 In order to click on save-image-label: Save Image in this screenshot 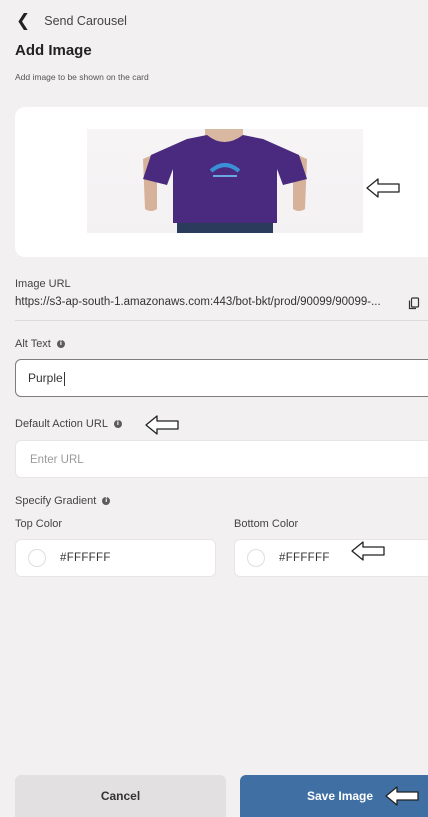, I will do `click(340, 796)`.